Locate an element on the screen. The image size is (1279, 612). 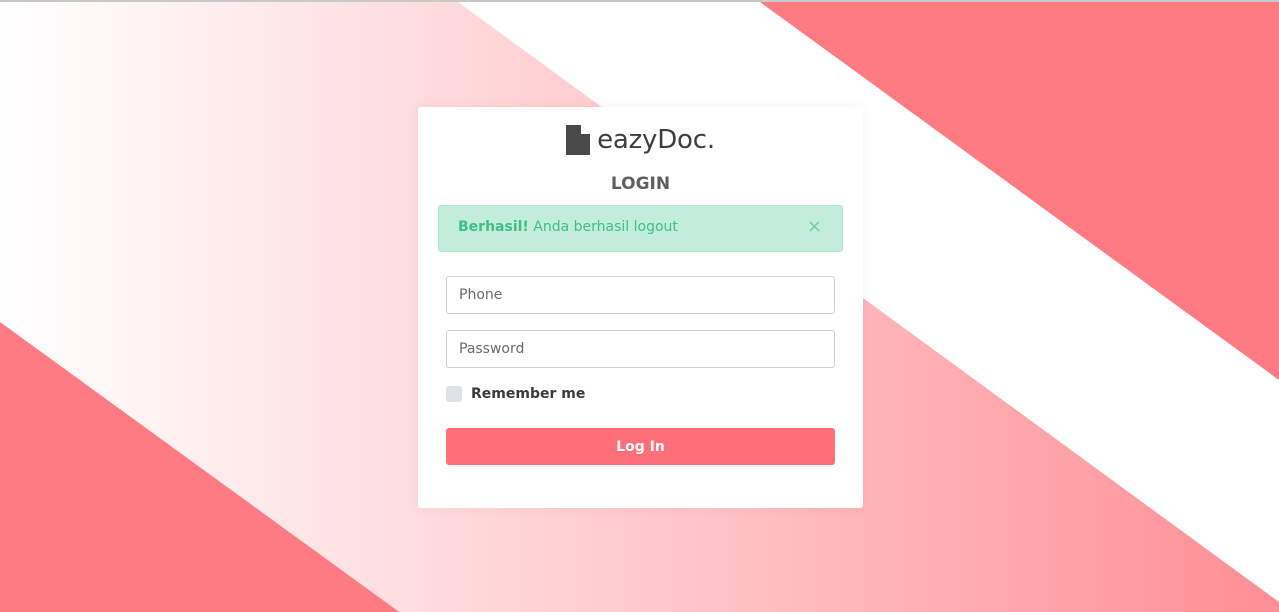
remember-me-checkbox is located at coordinates (454, 394).